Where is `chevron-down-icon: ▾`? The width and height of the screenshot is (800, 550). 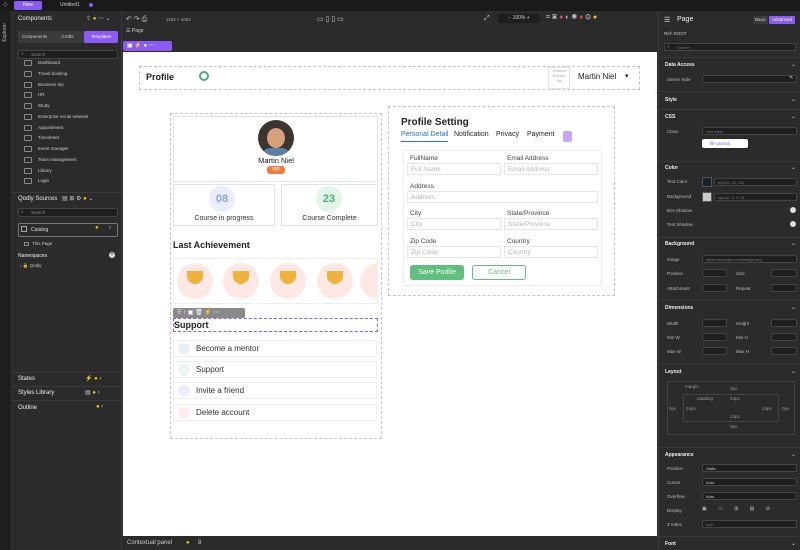 chevron-down-icon: ▾ is located at coordinates (627, 76).